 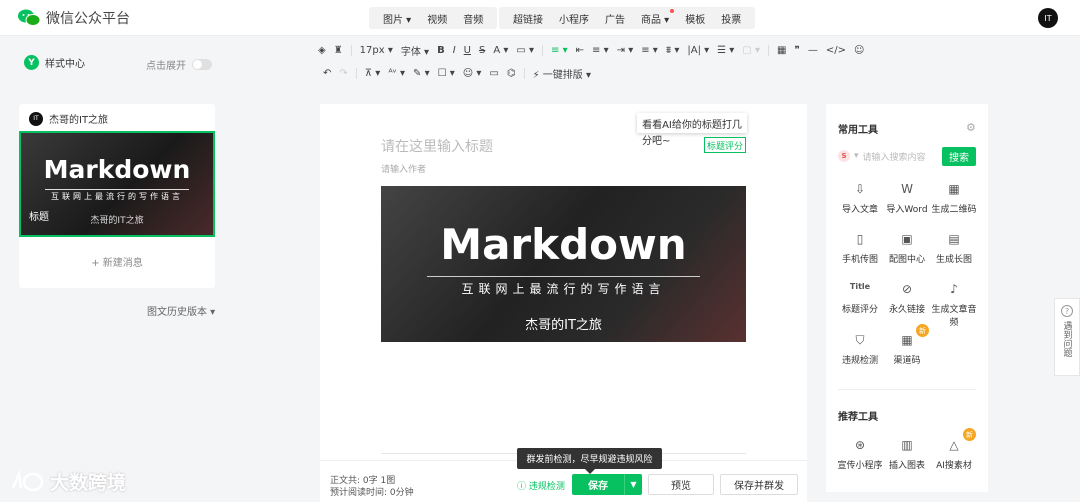 I want to click on thumb-author: 杰哥的IT之旅, so click(x=117, y=221).